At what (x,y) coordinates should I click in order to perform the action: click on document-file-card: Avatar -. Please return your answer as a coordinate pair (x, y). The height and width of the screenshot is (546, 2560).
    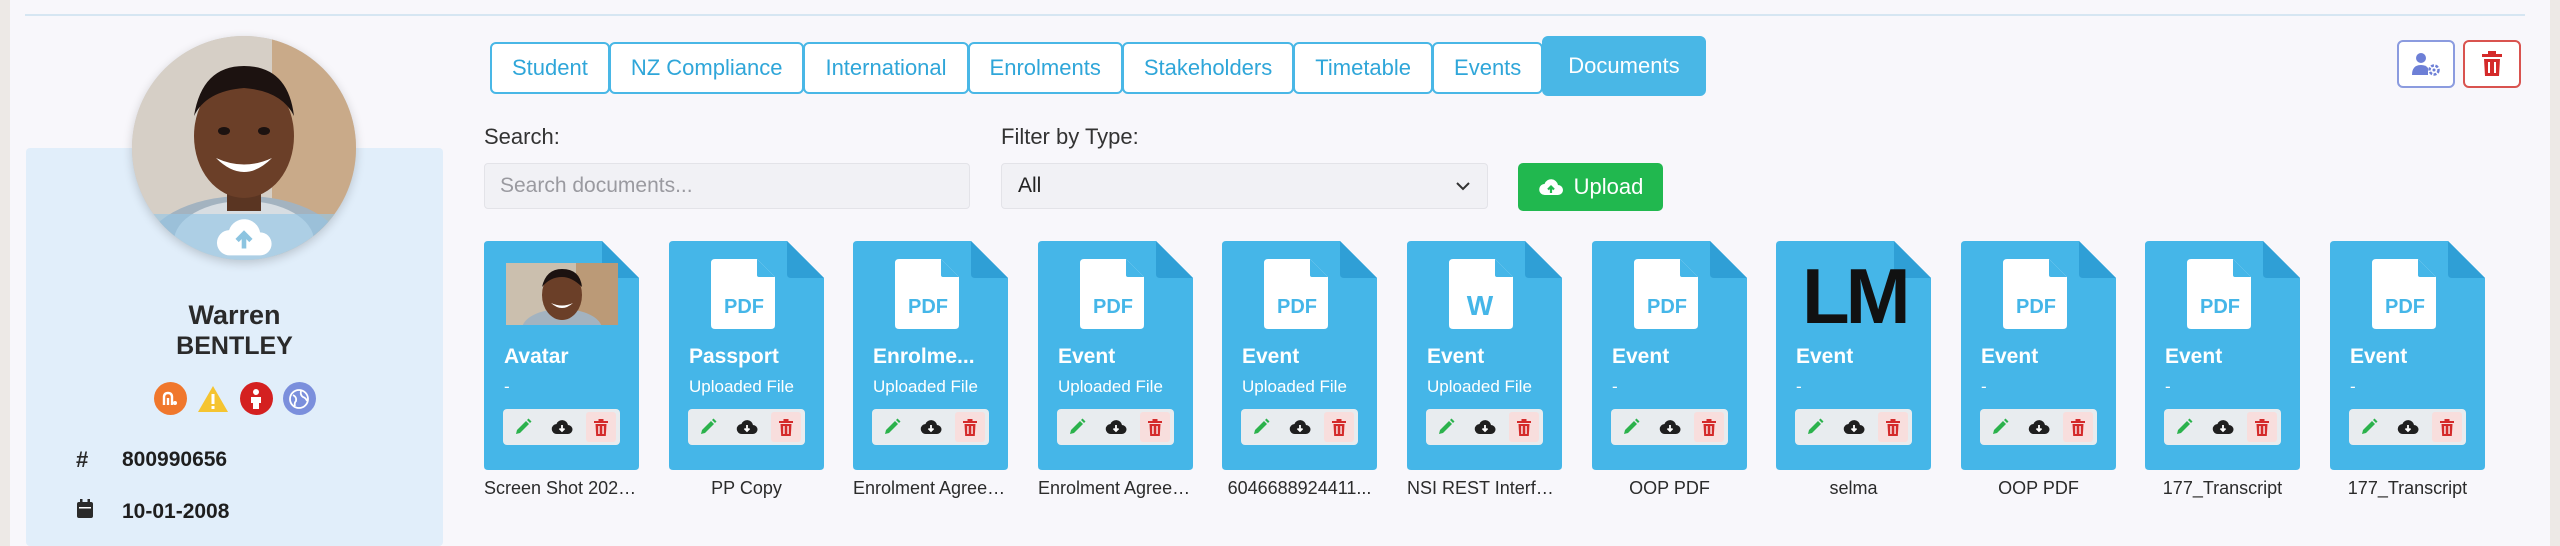
    Looking at the image, I should click on (561, 355).